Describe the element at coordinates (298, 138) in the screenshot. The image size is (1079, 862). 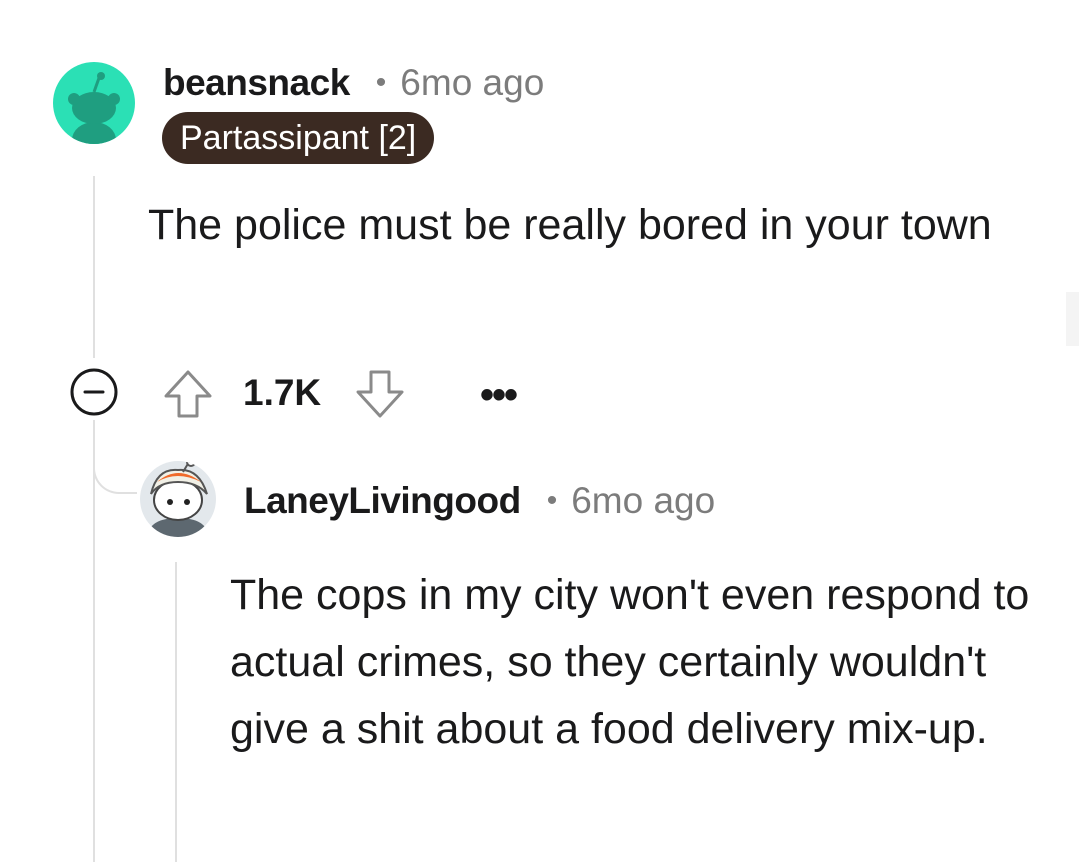
I see `user-flair: Partassipant [2]` at that location.